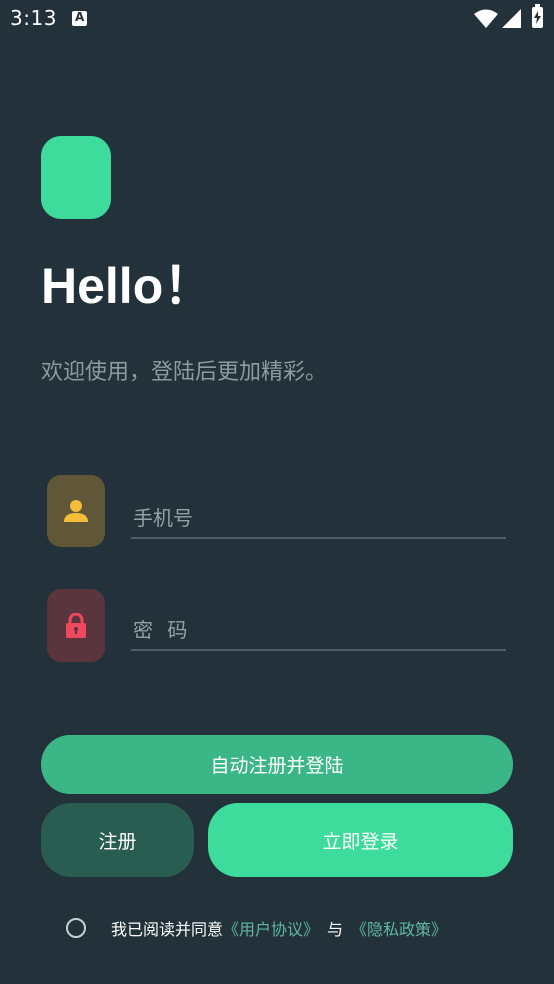  What do you see at coordinates (117, 840) in the screenshot?
I see `register-button: 注册` at bounding box center [117, 840].